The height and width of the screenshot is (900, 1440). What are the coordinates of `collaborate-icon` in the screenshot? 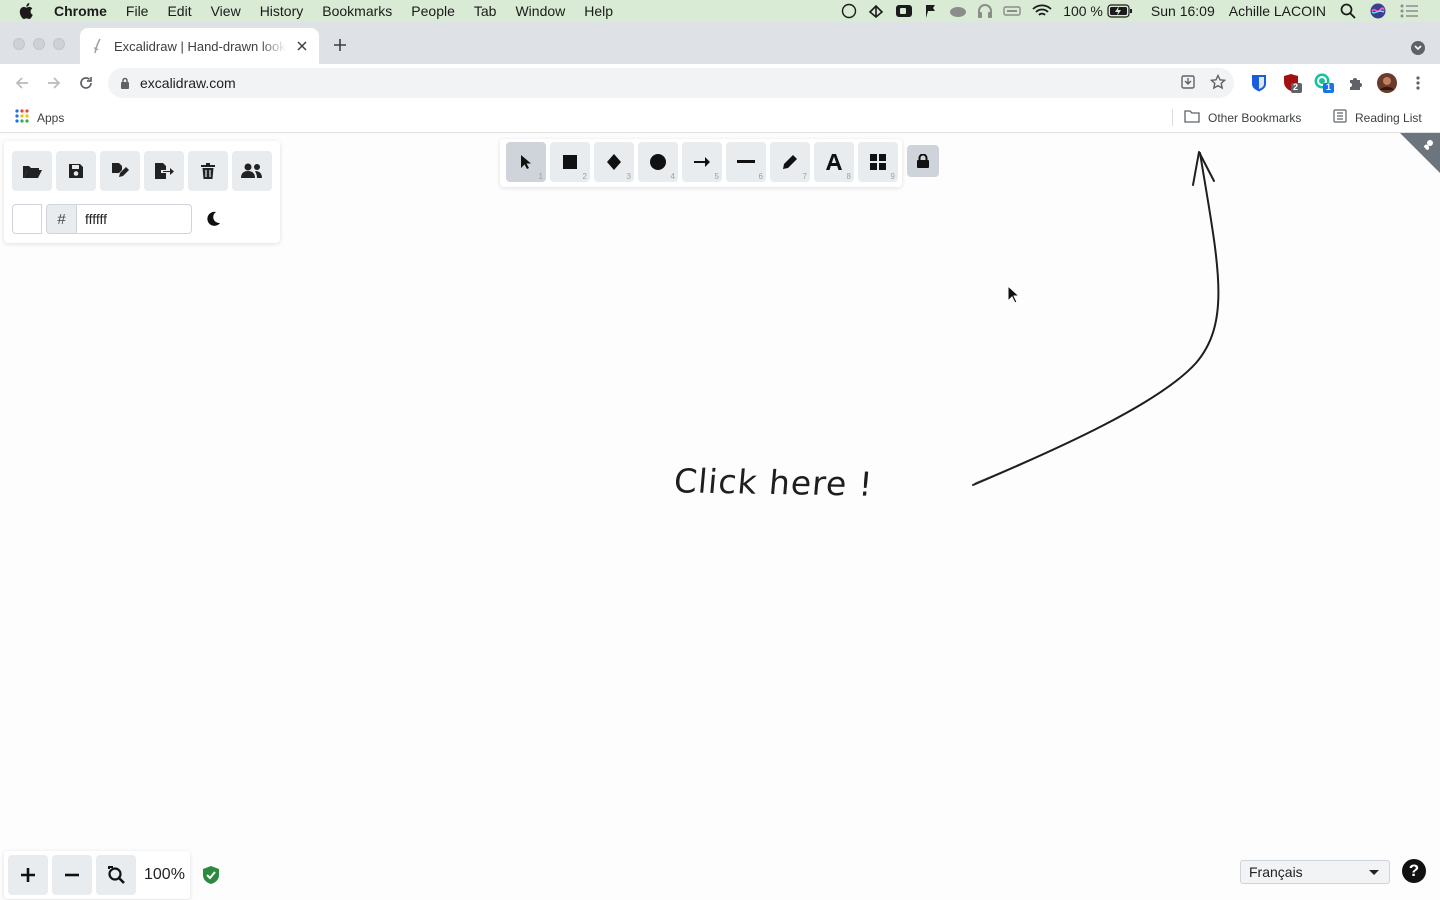 It's located at (251, 170).